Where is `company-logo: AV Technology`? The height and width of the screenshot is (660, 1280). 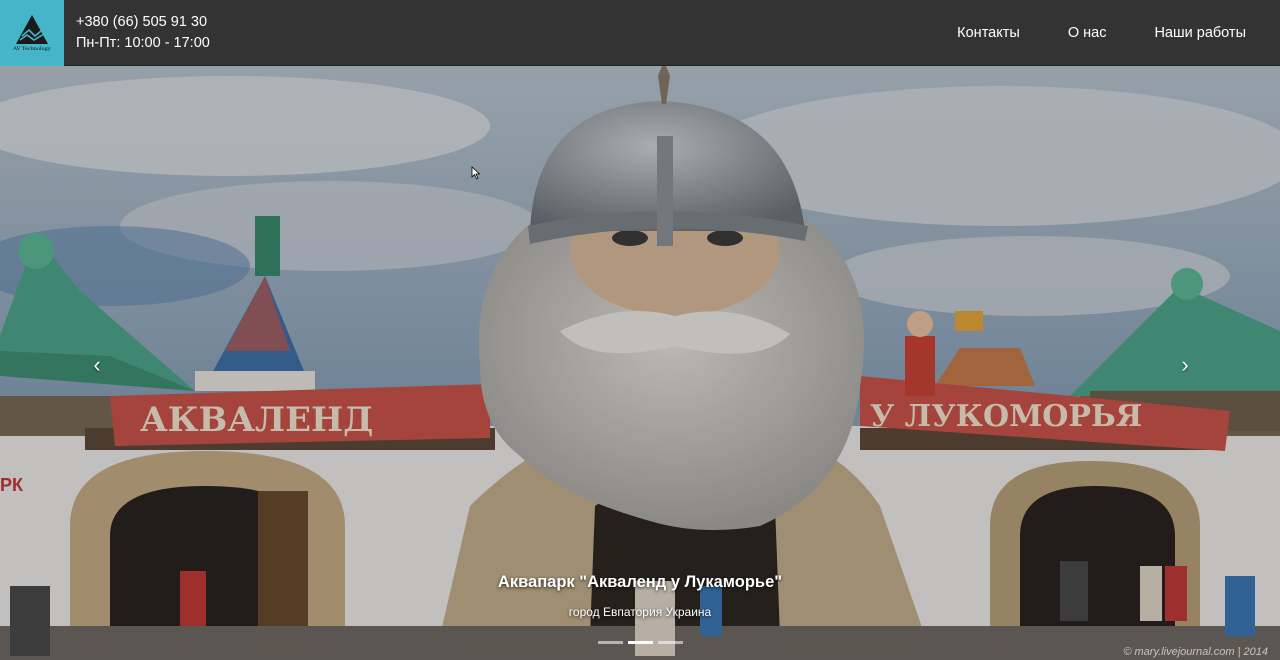
company-logo: AV Technology is located at coordinates (32, 33).